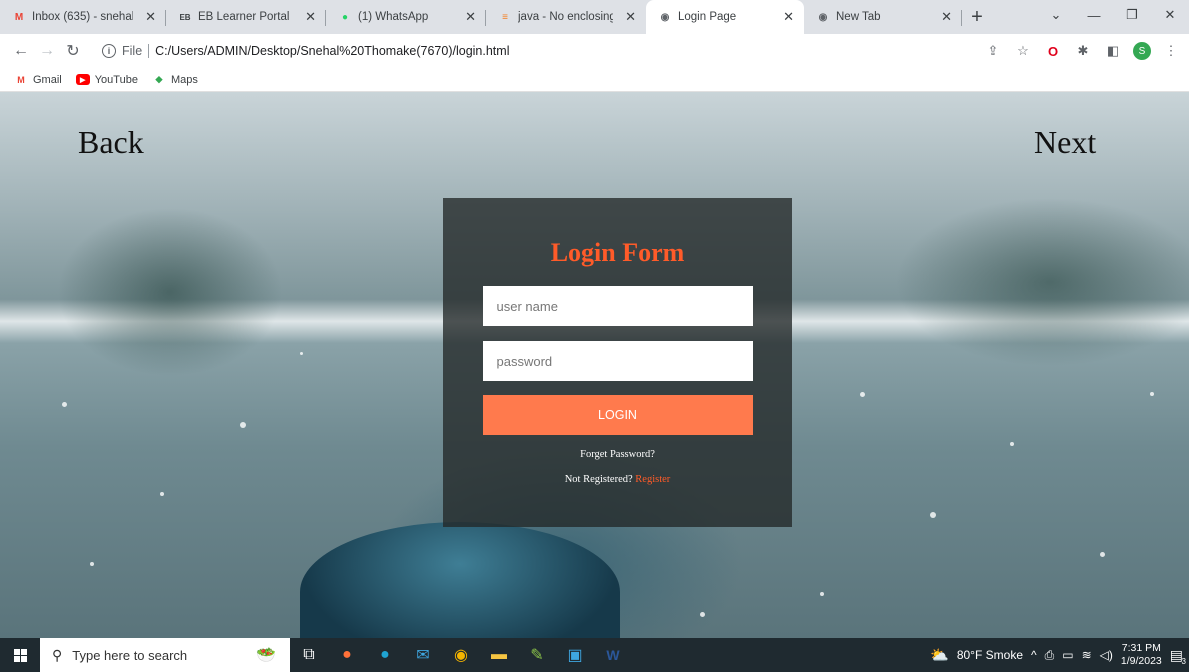 This screenshot has width=1189, height=672. Describe the element at coordinates (266, 655) in the screenshot. I see `search-highlight-icon: 🥗` at that location.